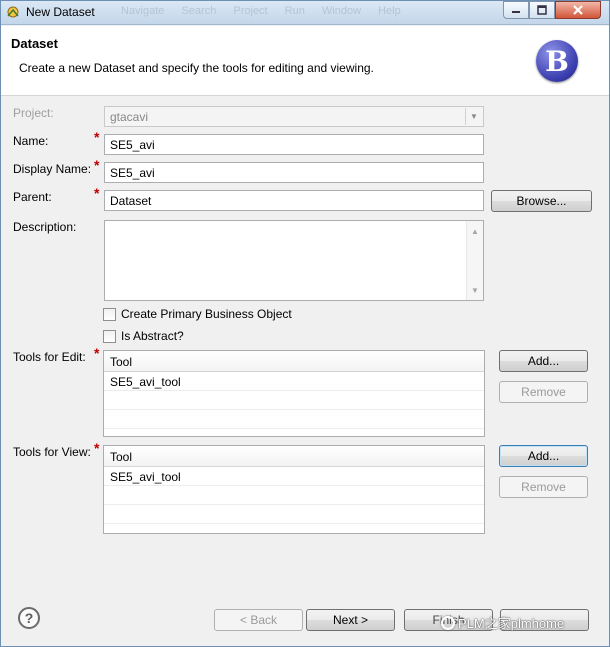 The width and height of the screenshot is (610, 647). Describe the element at coordinates (13, 12) in the screenshot. I see `eclipse-app-icon` at that location.